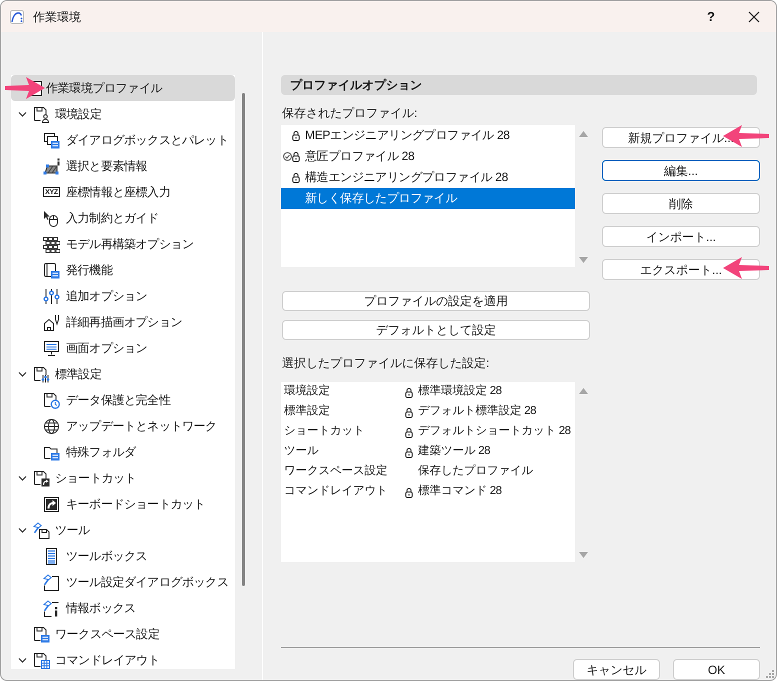 The width and height of the screenshot is (777, 681). I want to click on tree-item: 情報ボックス, so click(123, 608).